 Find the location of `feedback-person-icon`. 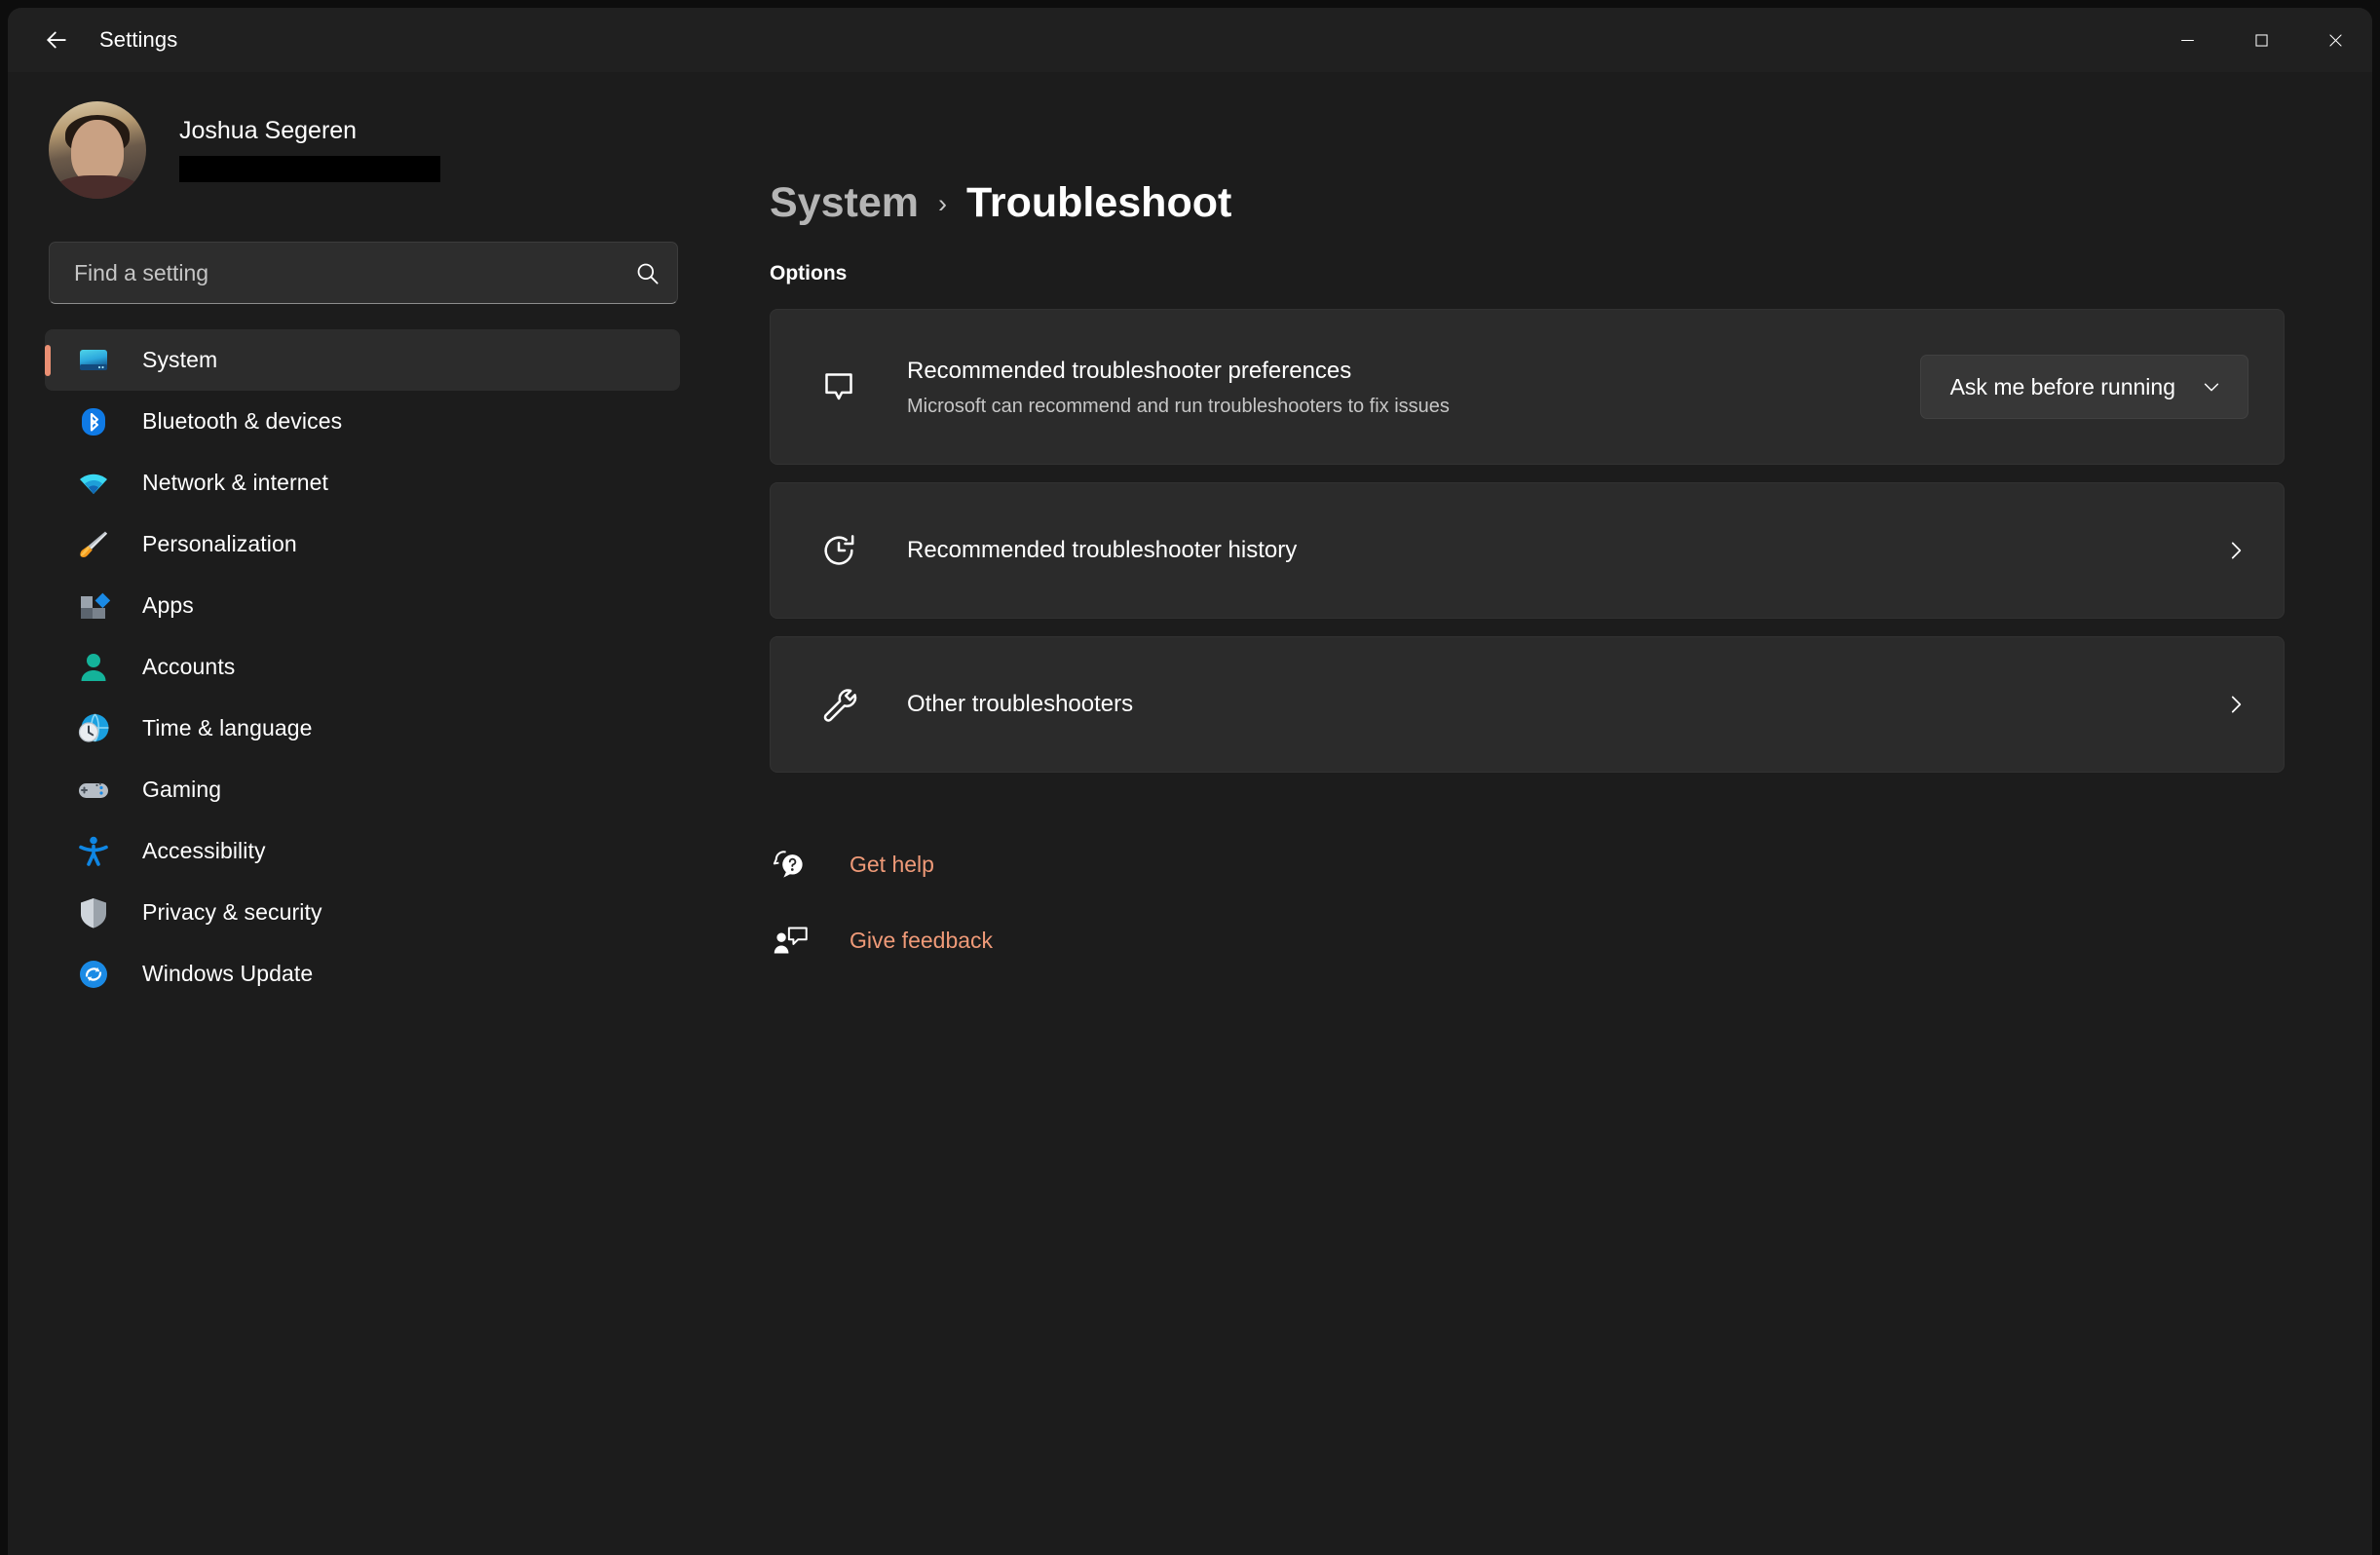

feedback-person-icon is located at coordinates (791, 940).